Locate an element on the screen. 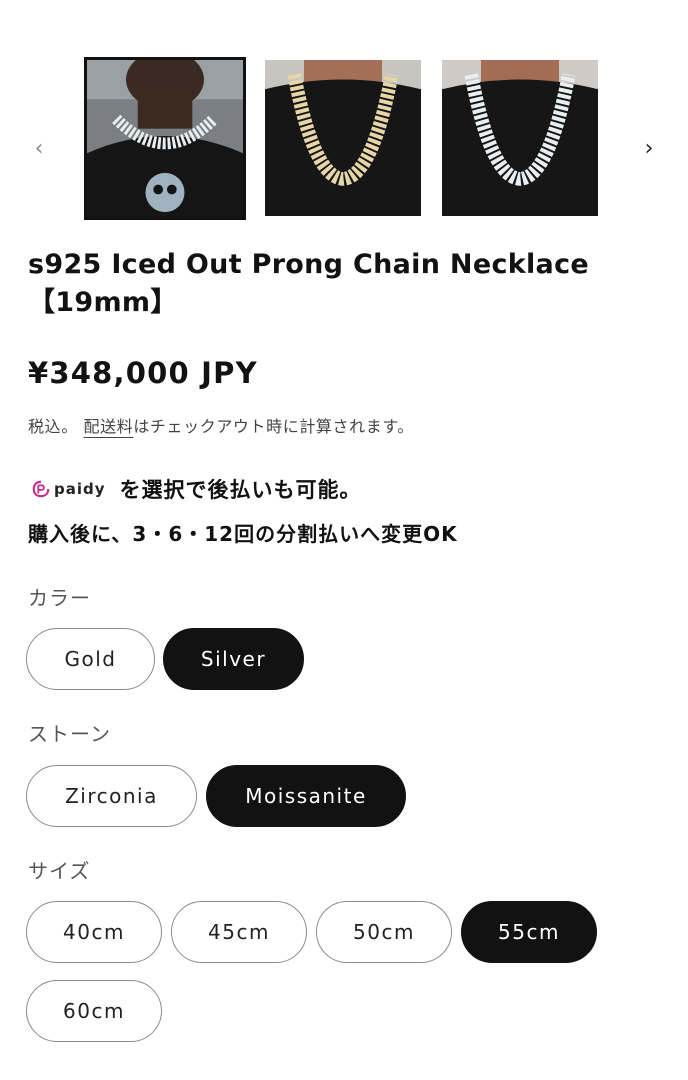 The height and width of the screenshot is (1080, 688). product-price: ¥348,000 JPY is located at coordinates (143, 373).